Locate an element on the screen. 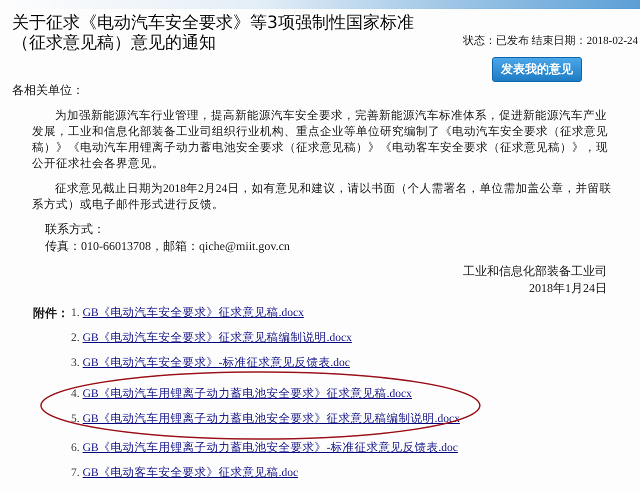 The width and height of the screenshot is (640, 494). list-number: 3. is located at coordinates (75, 363).